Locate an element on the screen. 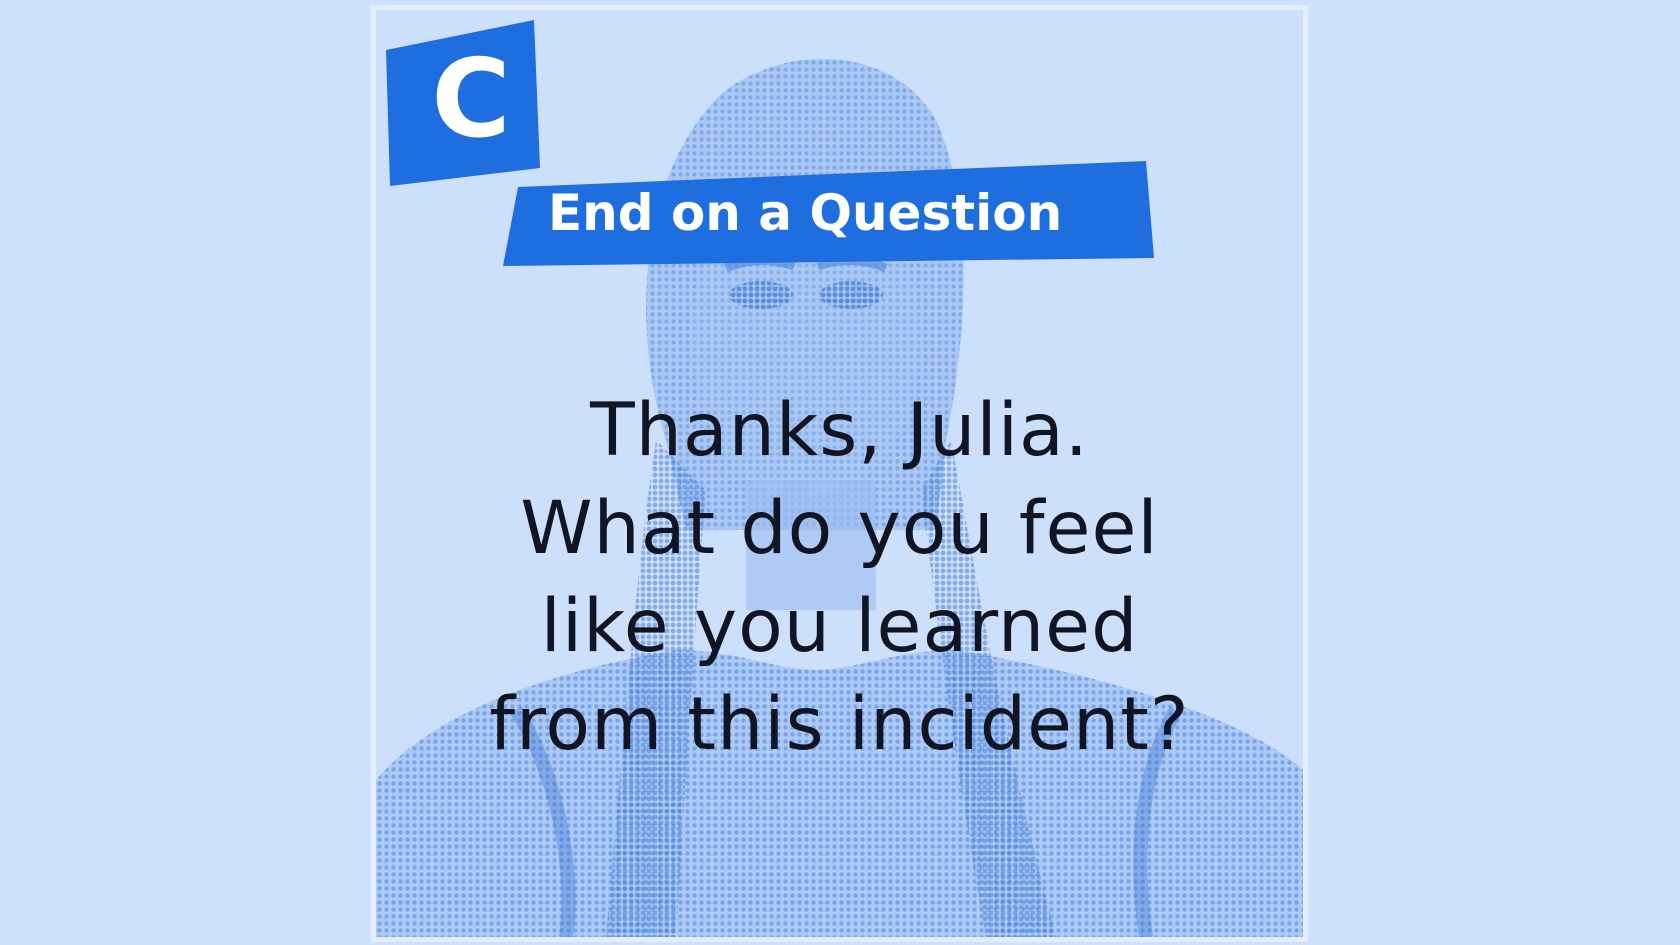 The height and width of the screenshot is (945, 1680). title-banner-shape is located at coordinates (828, 213).